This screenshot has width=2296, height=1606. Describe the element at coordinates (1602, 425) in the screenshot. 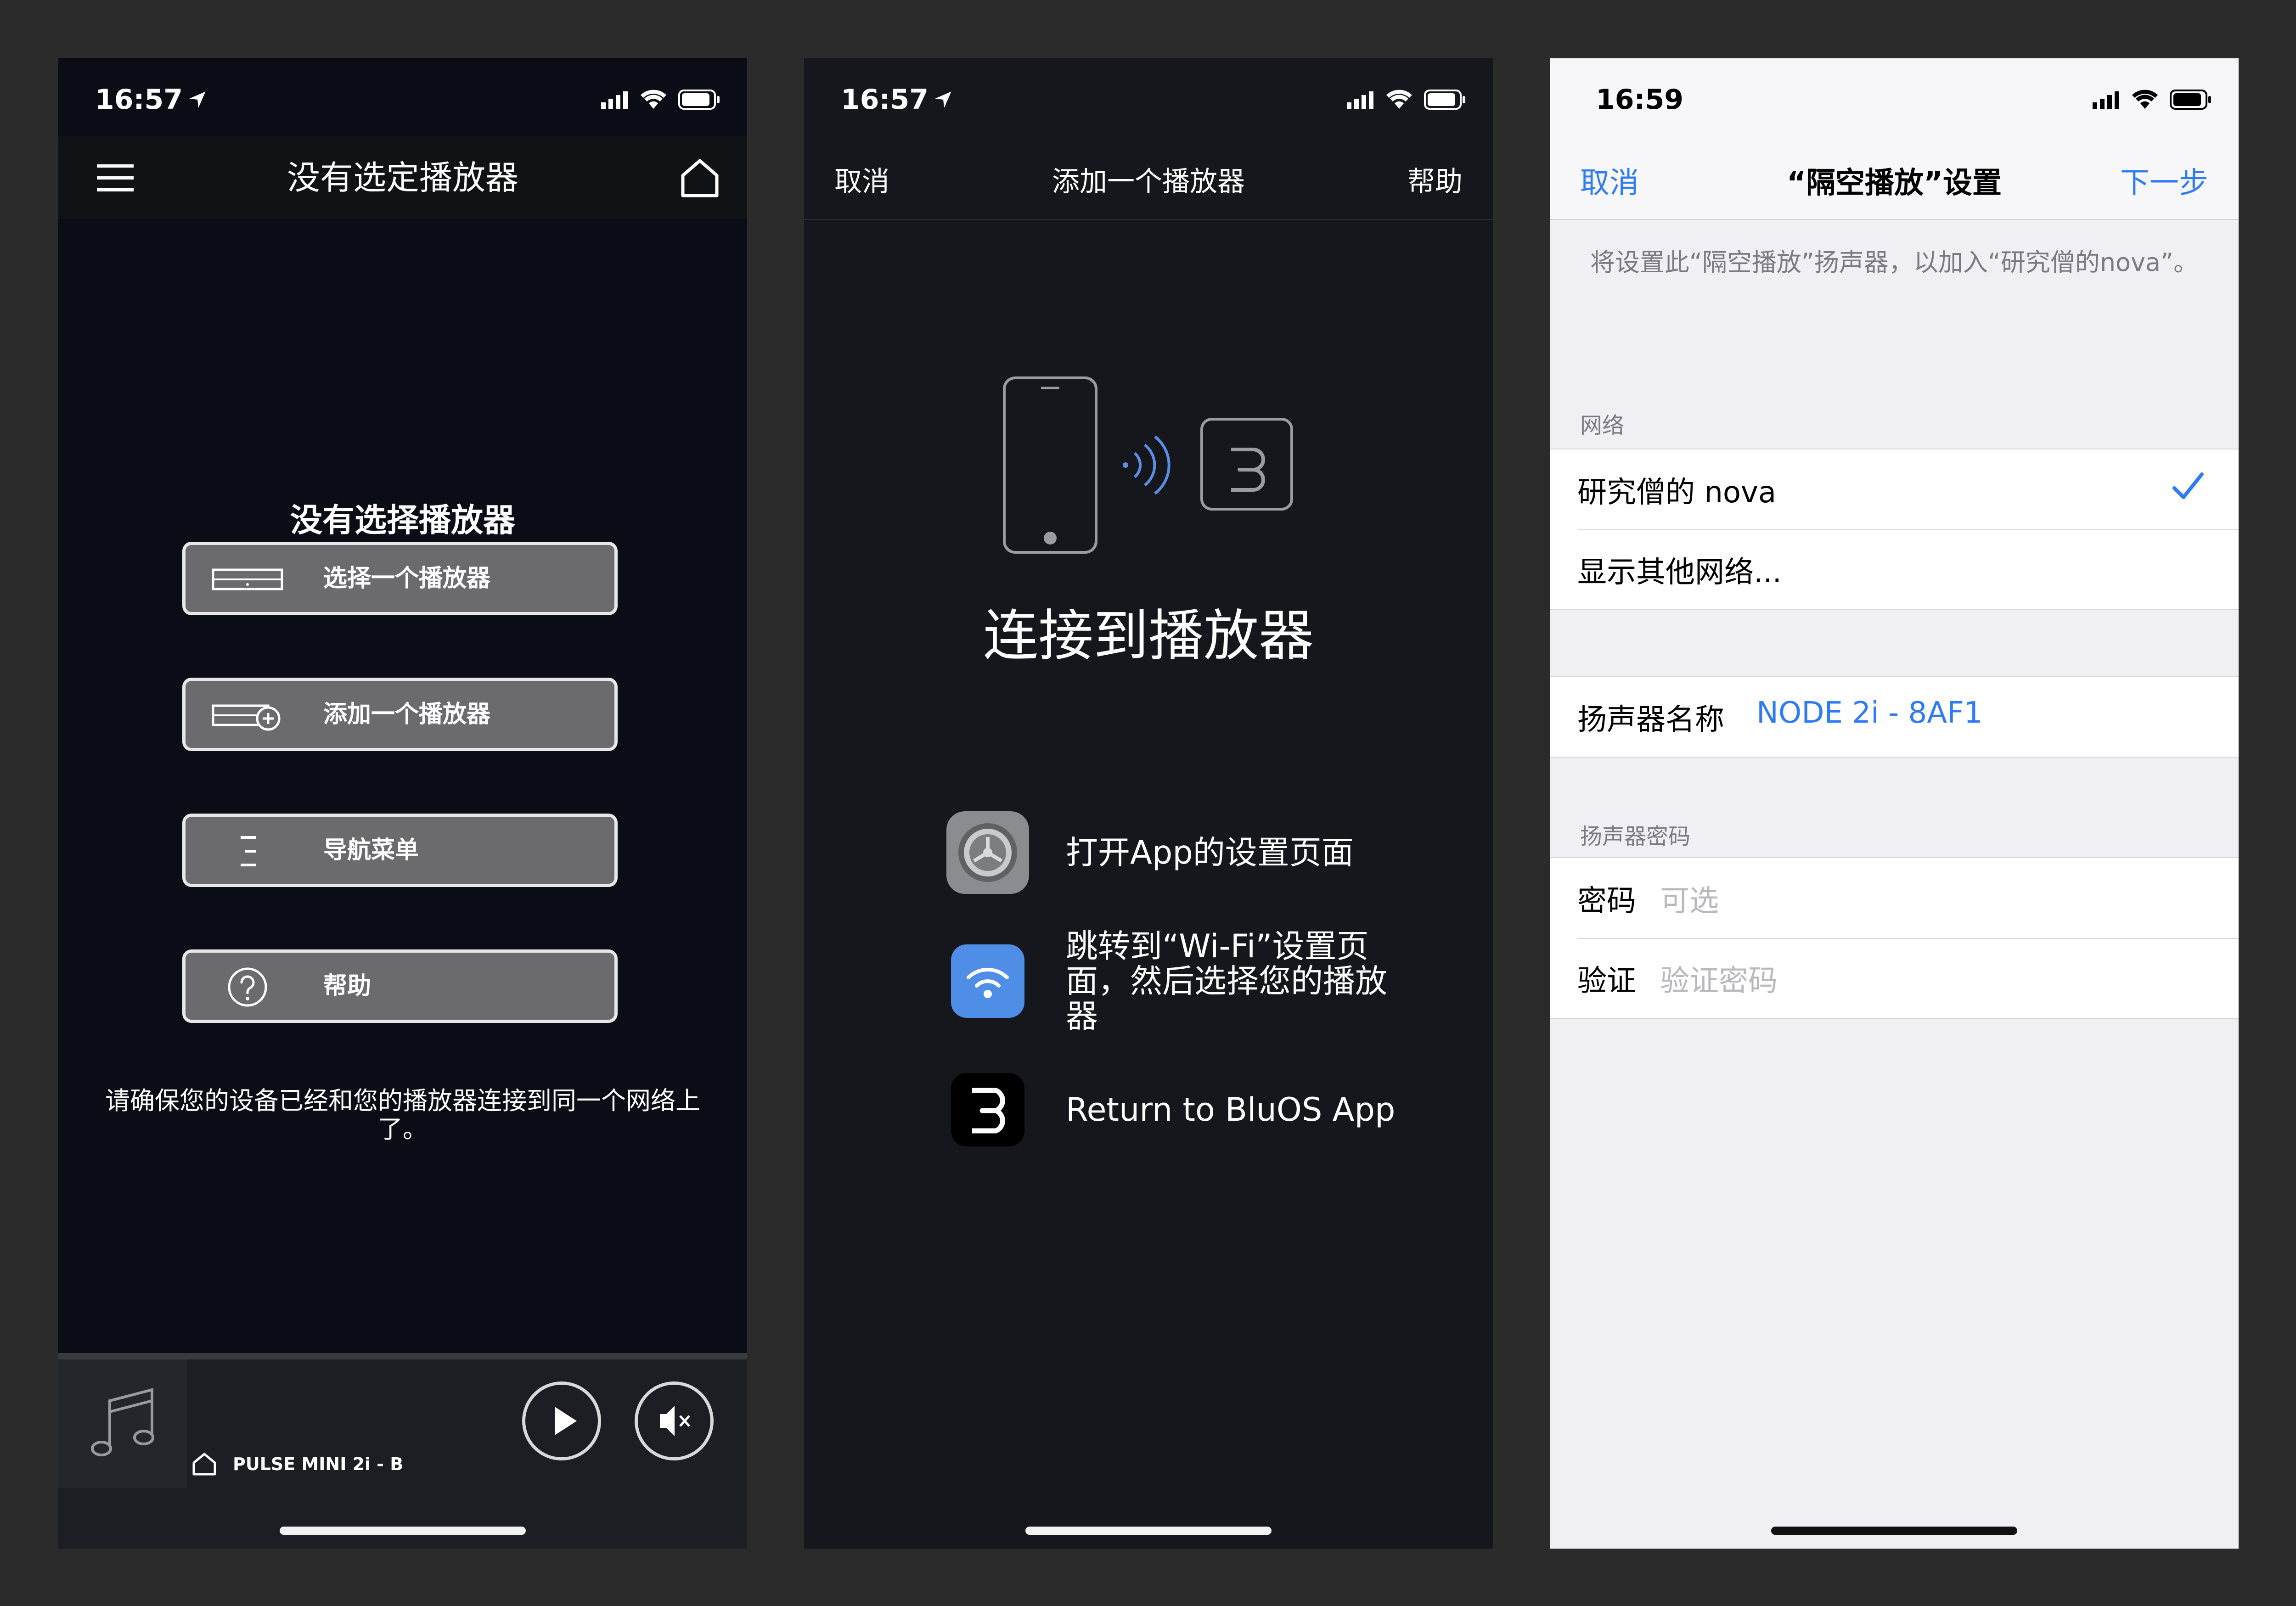

I see `network-section-header: 网络` at that location.